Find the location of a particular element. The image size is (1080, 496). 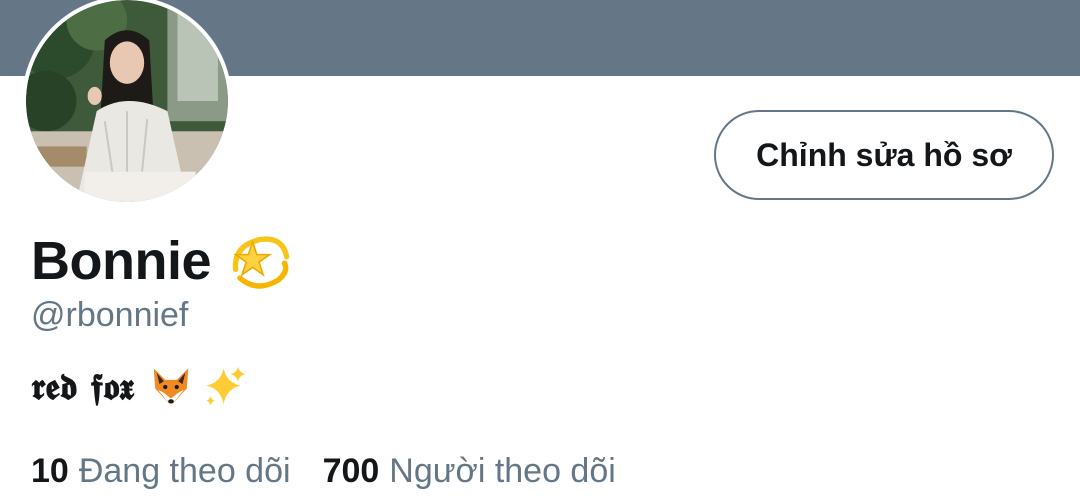

name-row: Bonnie is located at coordinates (162, 261).